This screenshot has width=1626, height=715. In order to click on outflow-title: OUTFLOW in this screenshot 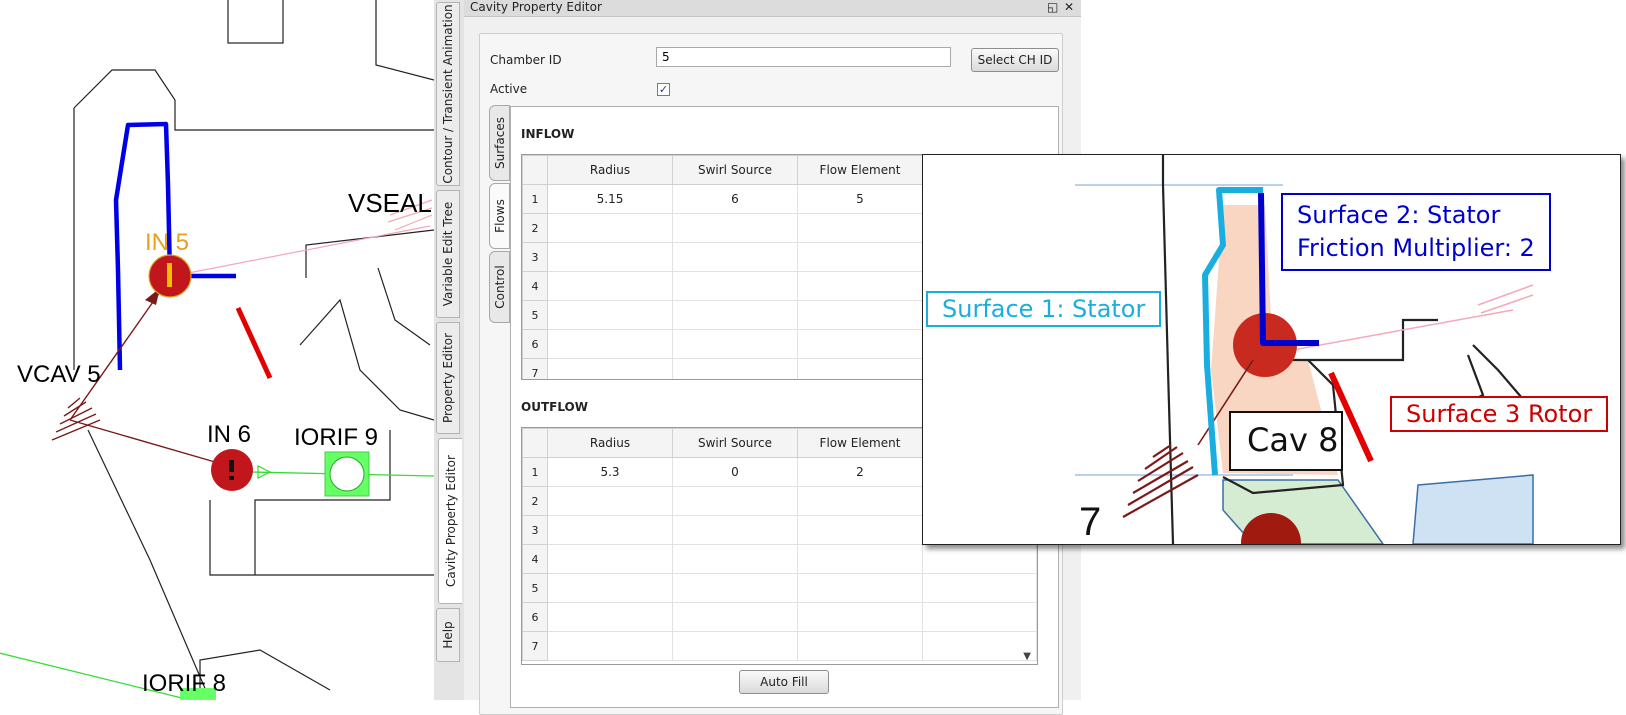, I will do `click(554, 407)`.